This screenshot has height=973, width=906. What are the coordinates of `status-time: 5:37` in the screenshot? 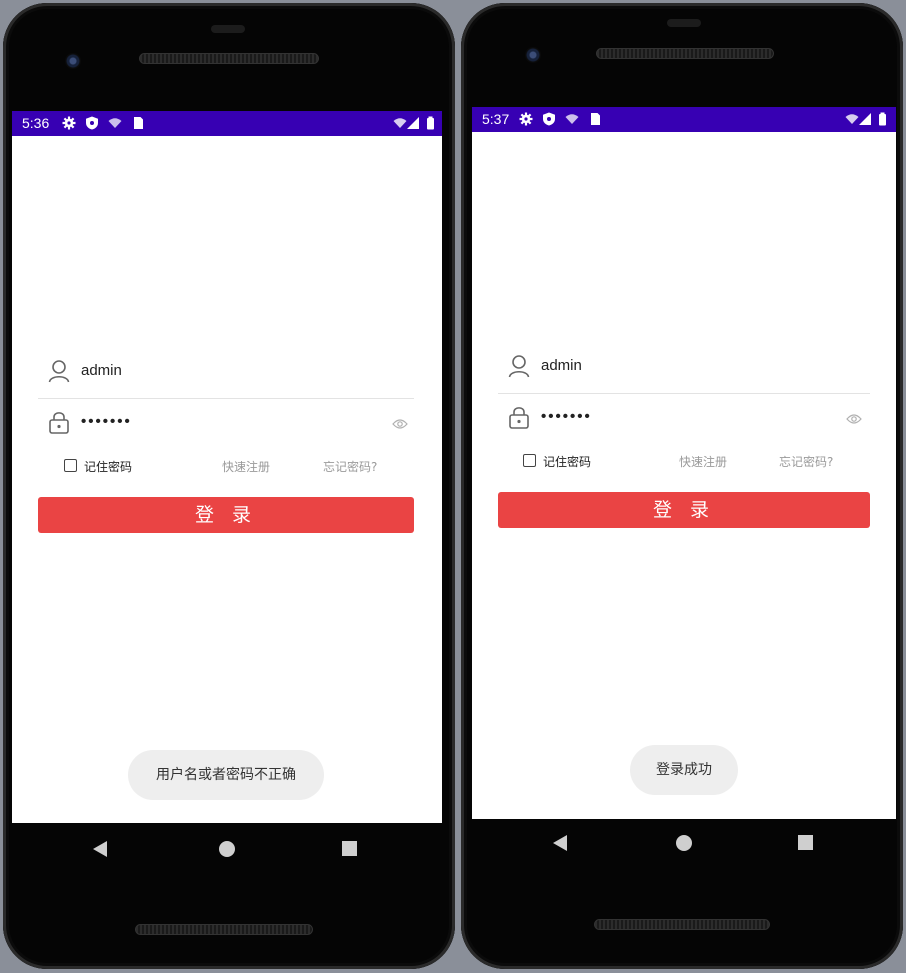 It's located at (496, 119).